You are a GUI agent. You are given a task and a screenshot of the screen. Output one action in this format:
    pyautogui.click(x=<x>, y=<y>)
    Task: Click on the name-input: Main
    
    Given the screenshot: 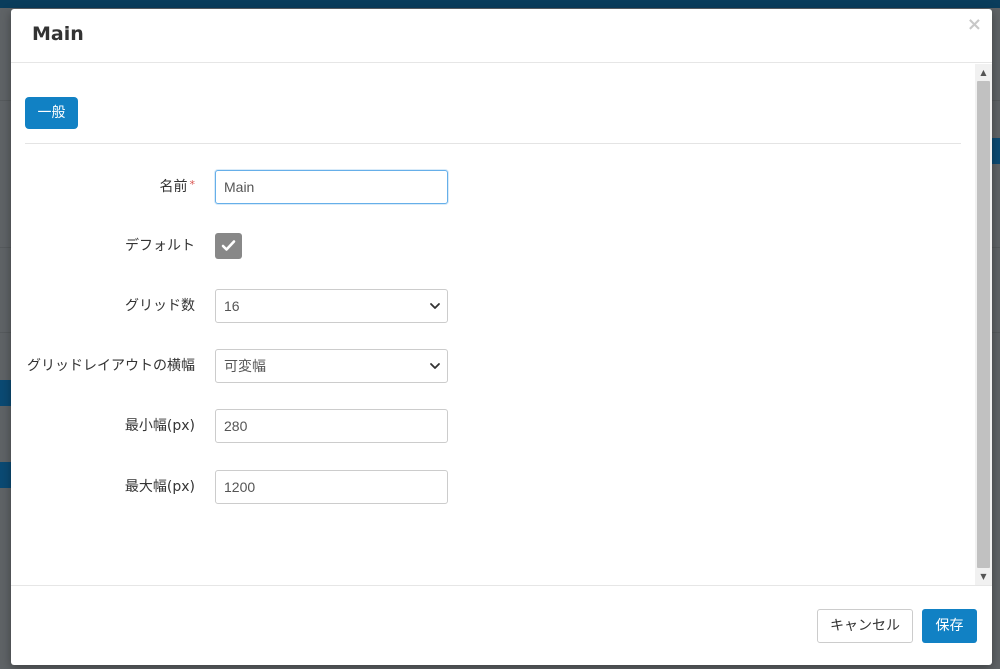 What is the action you would take?
    pyautogui.click(x=331, y=187)
    